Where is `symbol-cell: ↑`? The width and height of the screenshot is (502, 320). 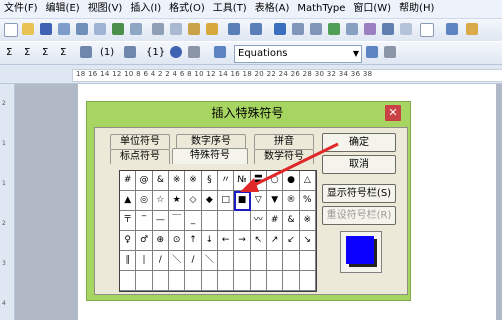 symbol-cell: ↑ is located at coordinates (193, 241).